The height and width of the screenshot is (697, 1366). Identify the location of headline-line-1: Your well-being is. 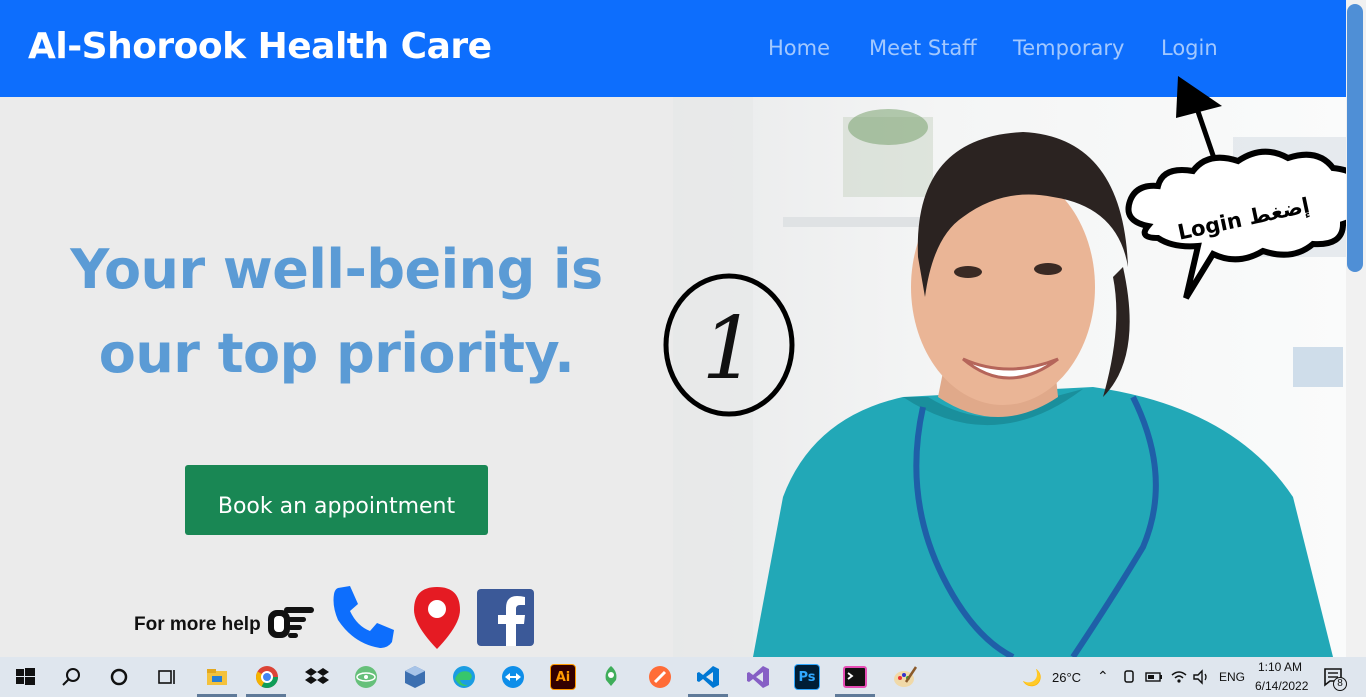
(336, 269).